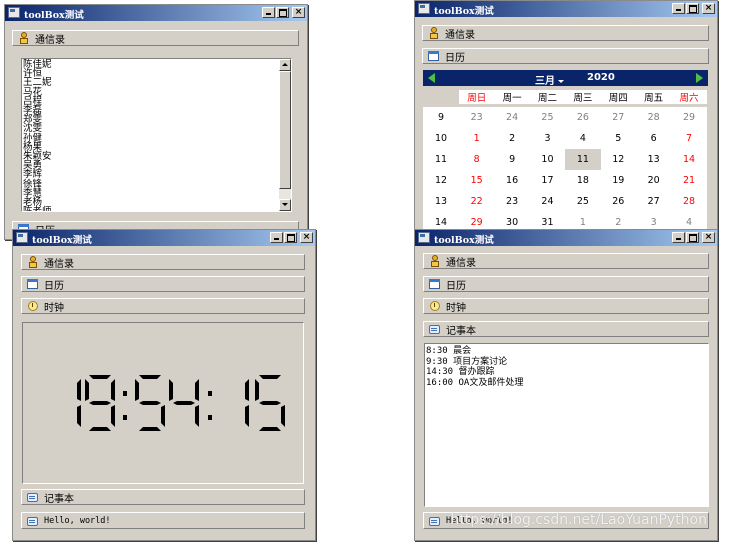  I want to click on clock-digit-second-ones, so click(270, 403).